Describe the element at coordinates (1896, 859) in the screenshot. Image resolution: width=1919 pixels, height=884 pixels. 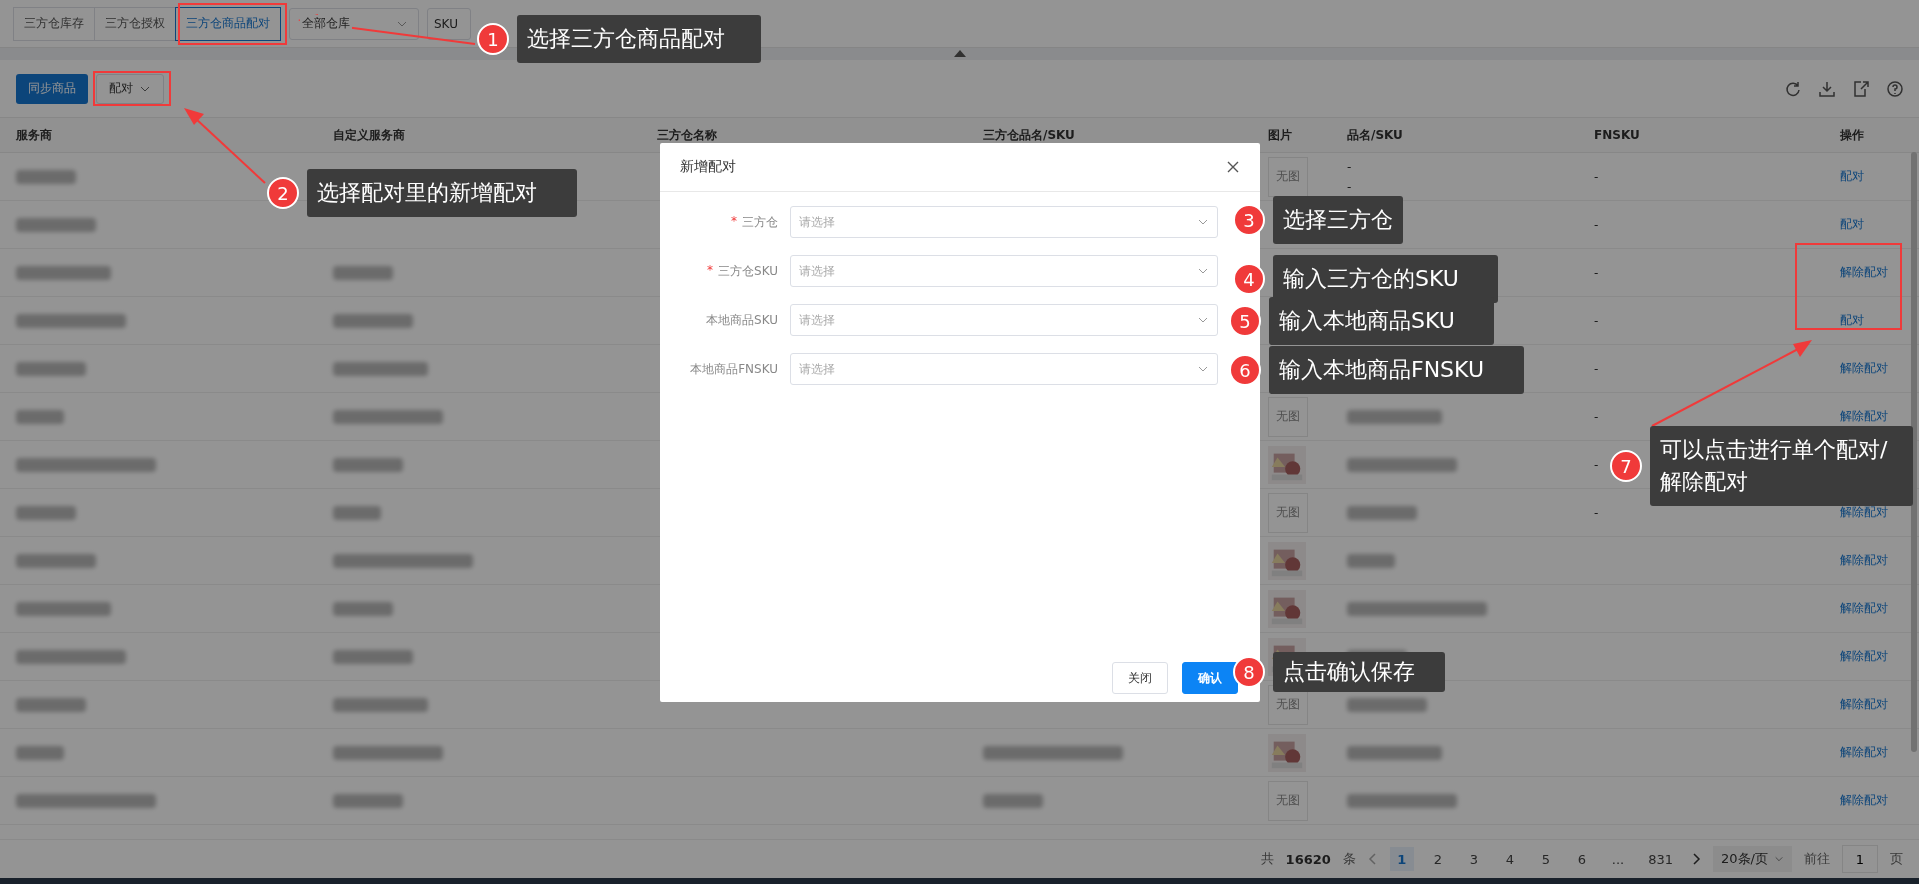
I see `goto-label: 页` at that location.